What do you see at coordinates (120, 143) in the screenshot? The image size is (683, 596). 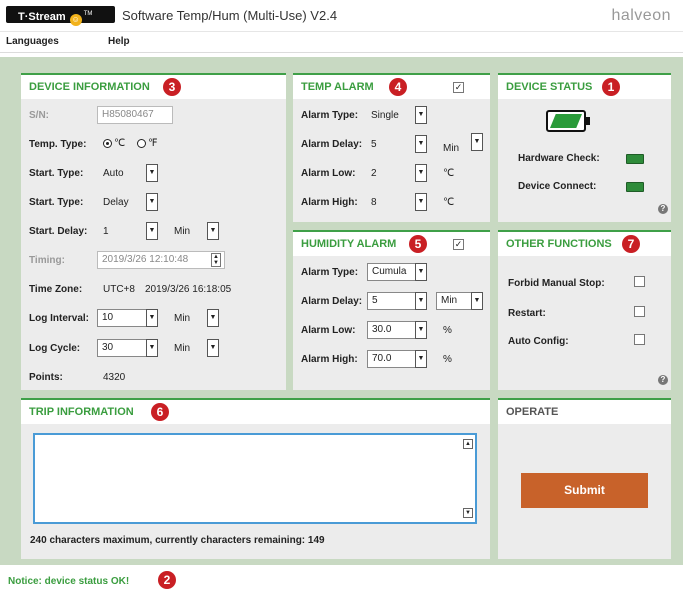 I see `celsius-label: ℃` at bounding box center [120, 143].